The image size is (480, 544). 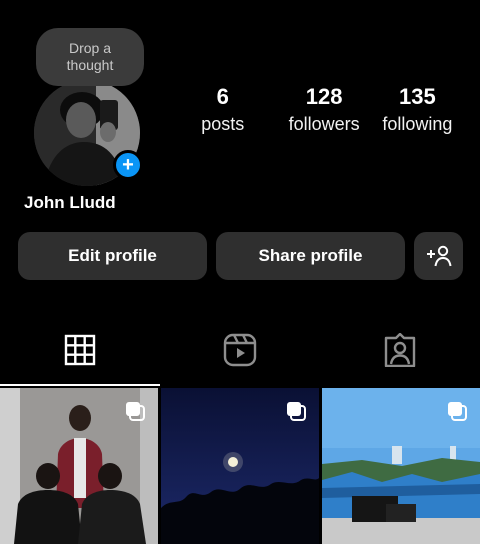 What do you see at coordinates (223, 124) in the screenshot?
I see `posts-label: posts` at bounding box center [223, 124].